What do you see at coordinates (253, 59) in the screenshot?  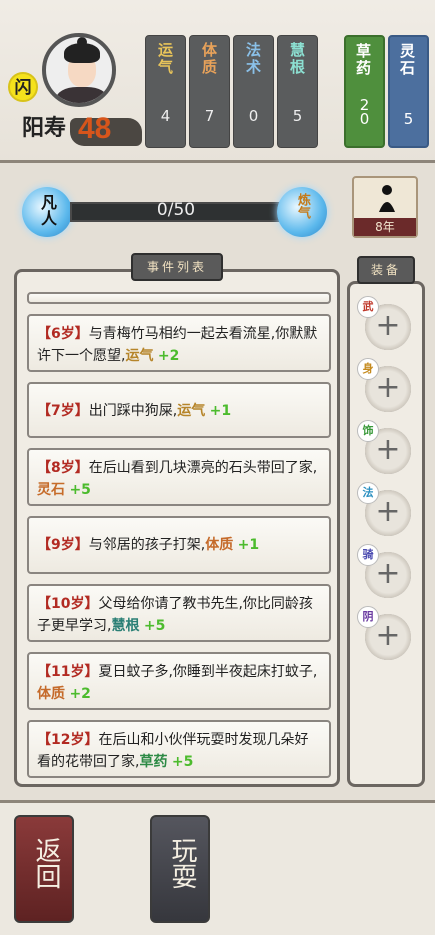 I see `stat-magic-label: 法术` at bounding box center [253, 59].